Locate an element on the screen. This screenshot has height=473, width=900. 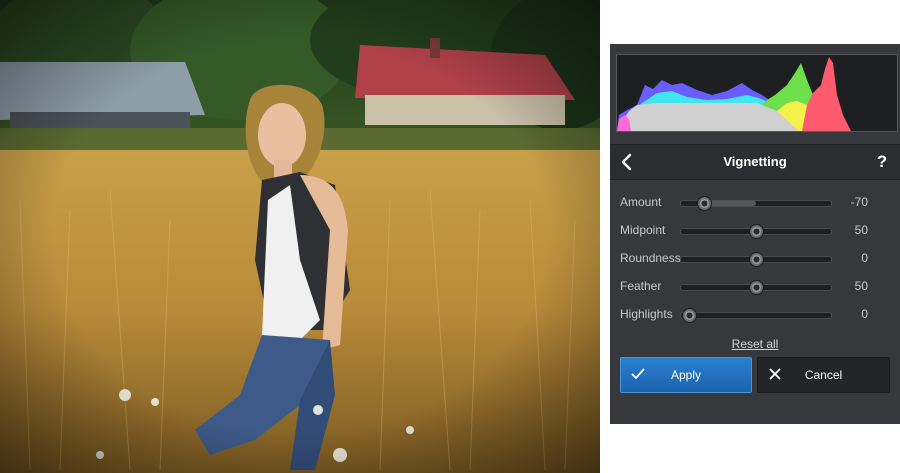
reset-row: Reset all is located at coordinates (755, 344).